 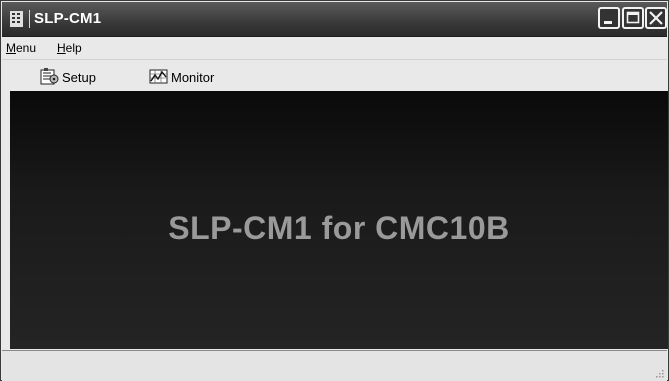 I want to click on window-title: SLP-CM1, so click(x=68, y=18).